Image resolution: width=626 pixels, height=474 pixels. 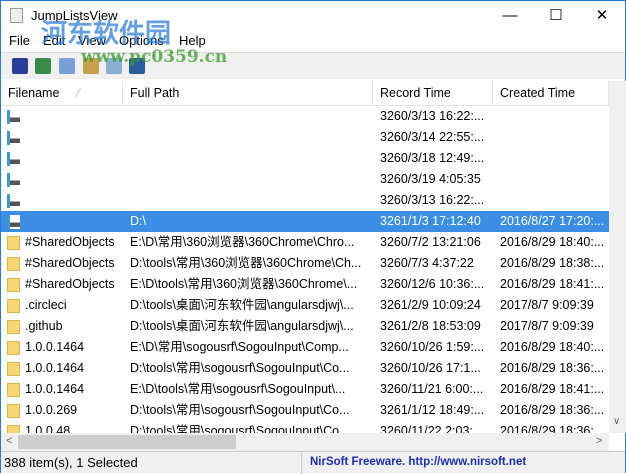 I want to click on menu-bar: File Edit View Options Help, so click(x=313, y=41).